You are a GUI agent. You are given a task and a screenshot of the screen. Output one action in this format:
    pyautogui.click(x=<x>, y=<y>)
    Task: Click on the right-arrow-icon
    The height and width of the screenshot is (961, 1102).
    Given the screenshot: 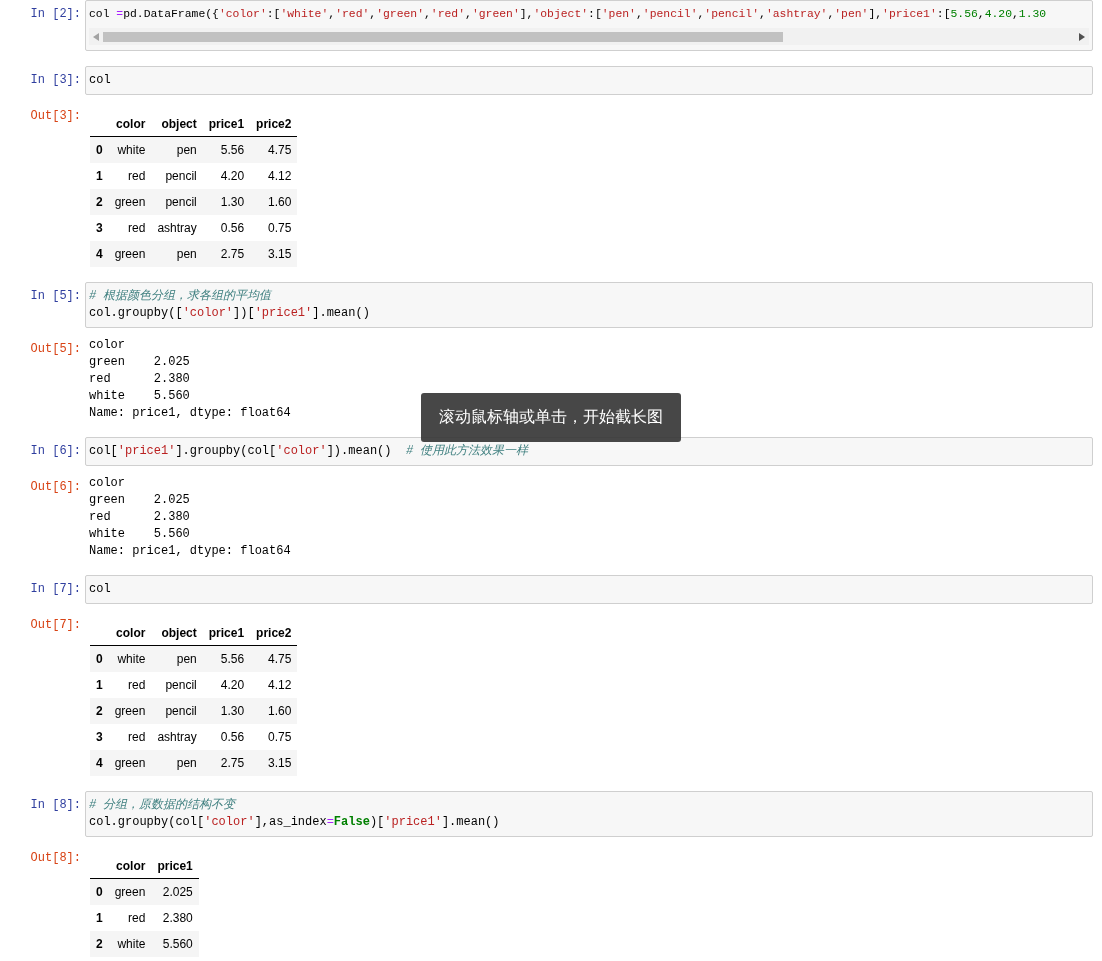 What is the action you would take?
    pyautogui.click(x=1082, y=36)
    